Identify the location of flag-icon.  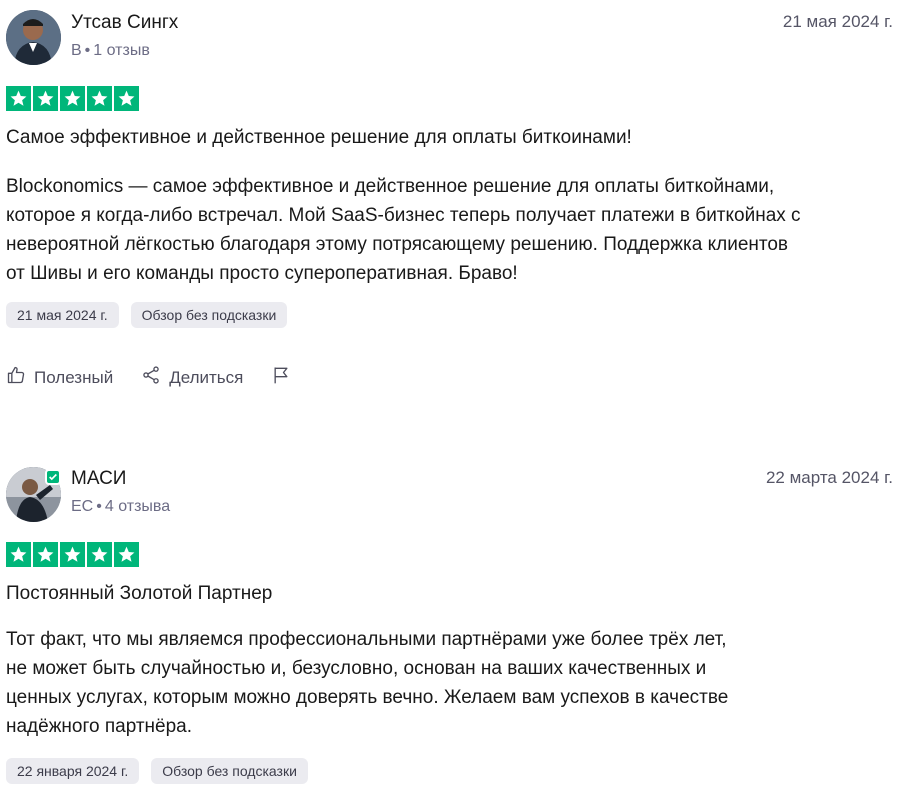
(281, 377).